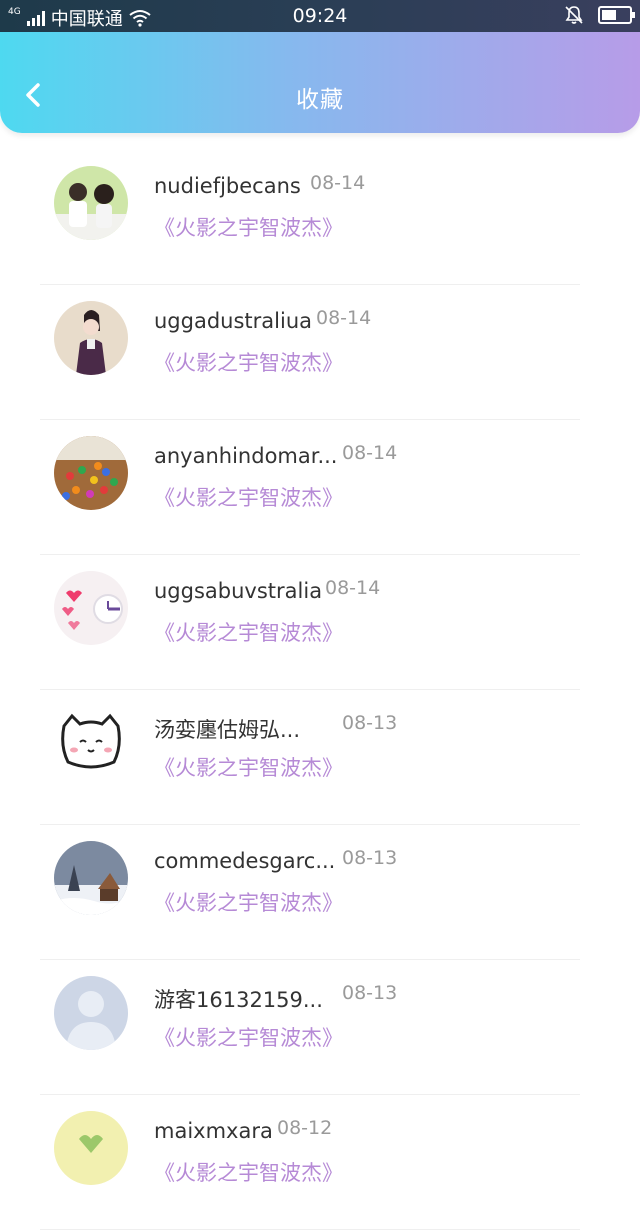 The height and width of the screenshot is (1230, 640). Describe the element at coordinates (238, 591) in the screenshot. I see `username: uggsabuvstralia` at that location.